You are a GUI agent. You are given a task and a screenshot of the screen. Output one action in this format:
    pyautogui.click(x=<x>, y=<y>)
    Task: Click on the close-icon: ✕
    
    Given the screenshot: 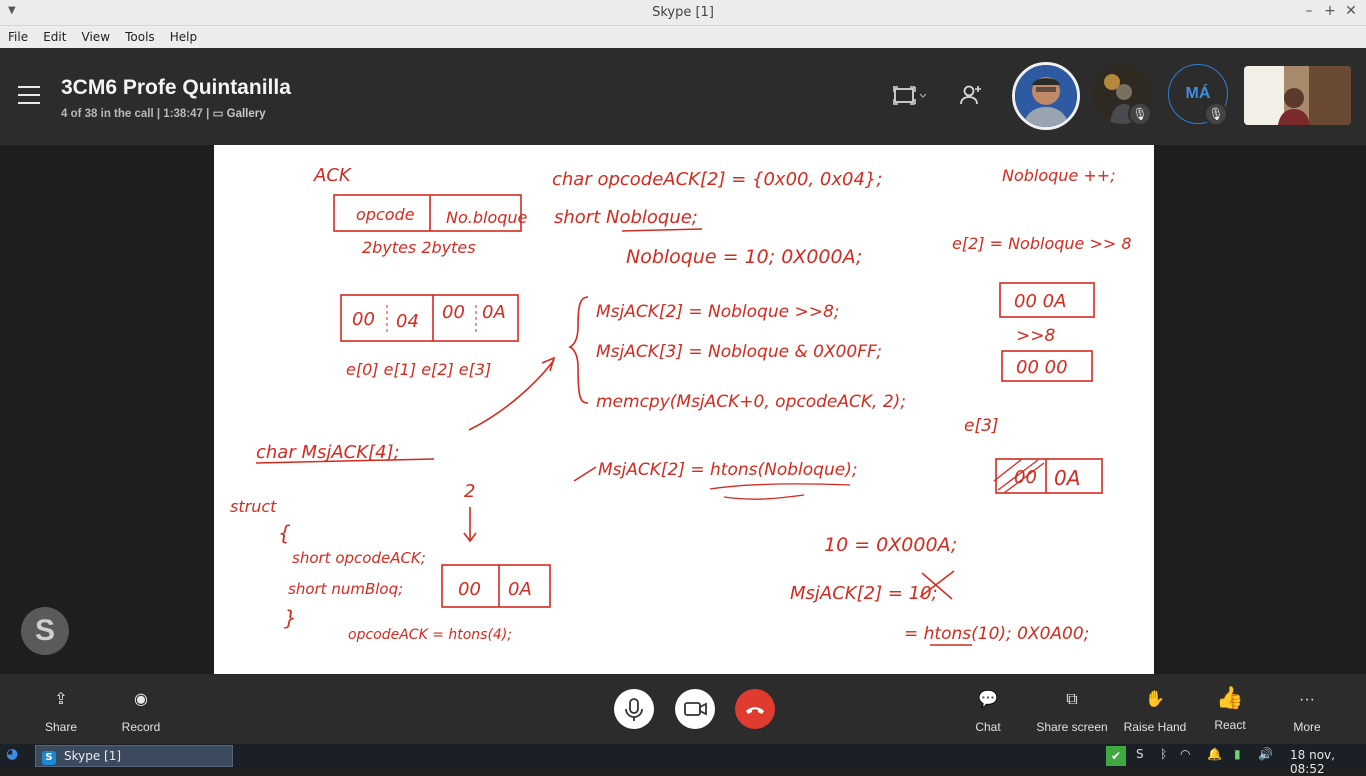 What is the action you would take?
    pyautogui.click(x=1351, y=11)
    